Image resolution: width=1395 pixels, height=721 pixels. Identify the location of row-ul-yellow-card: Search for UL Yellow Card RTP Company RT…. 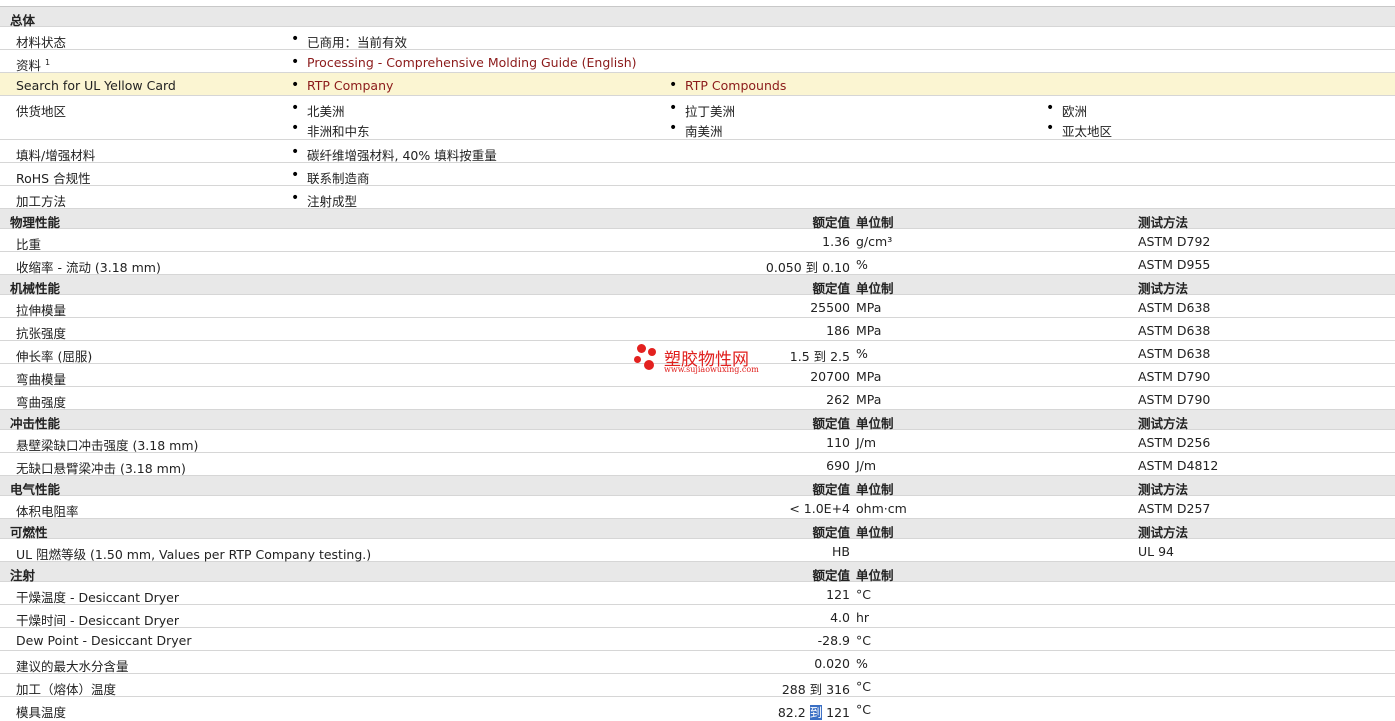
(697, 84).